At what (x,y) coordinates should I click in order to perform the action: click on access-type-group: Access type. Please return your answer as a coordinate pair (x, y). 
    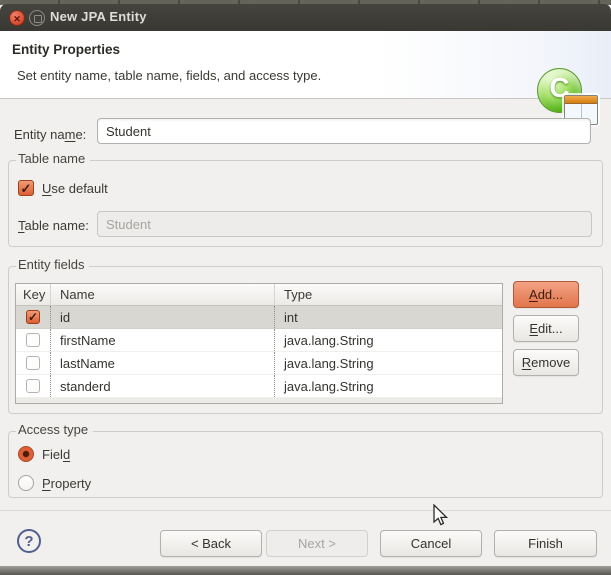
    Looking at the image, I should click on (305, 460).